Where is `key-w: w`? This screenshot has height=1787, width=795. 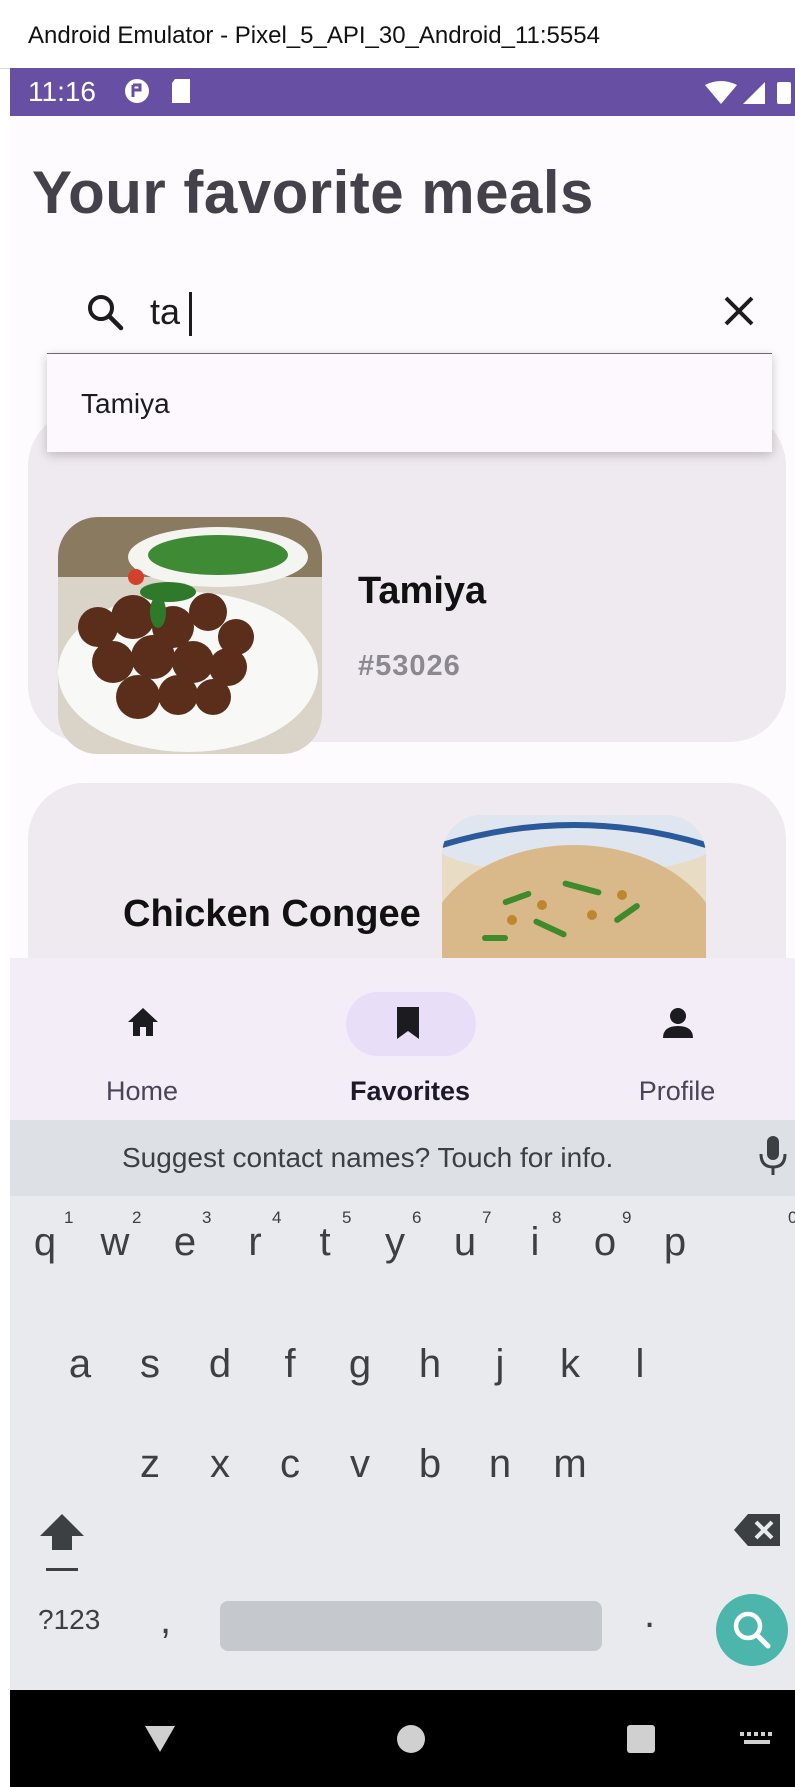 key-w: w is located at coordinates (115, 1242).